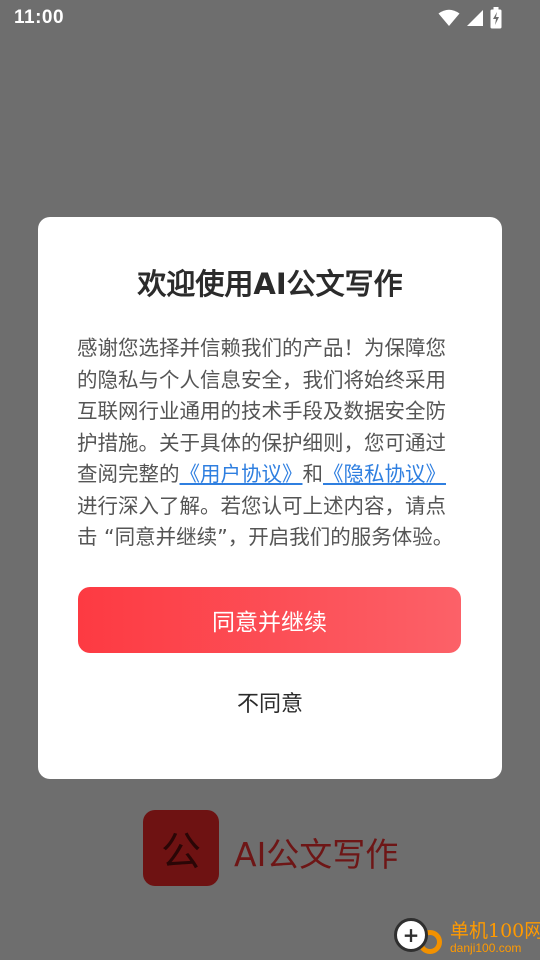 This screenshot has height=960, width=540. What do you see at coordinates (270, 284) in the screenshot?
I see `dialog-title: 欢迎使用AI公文写作` at bounding box center [270, 284].